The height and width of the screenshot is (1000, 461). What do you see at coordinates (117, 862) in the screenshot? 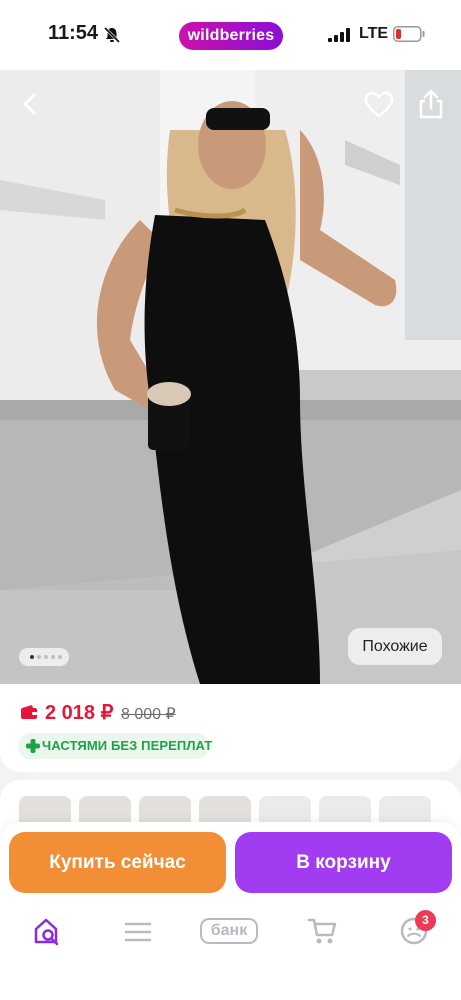
I see `buy-now-button: Купить сейчас` at bounding box center [117, 862].